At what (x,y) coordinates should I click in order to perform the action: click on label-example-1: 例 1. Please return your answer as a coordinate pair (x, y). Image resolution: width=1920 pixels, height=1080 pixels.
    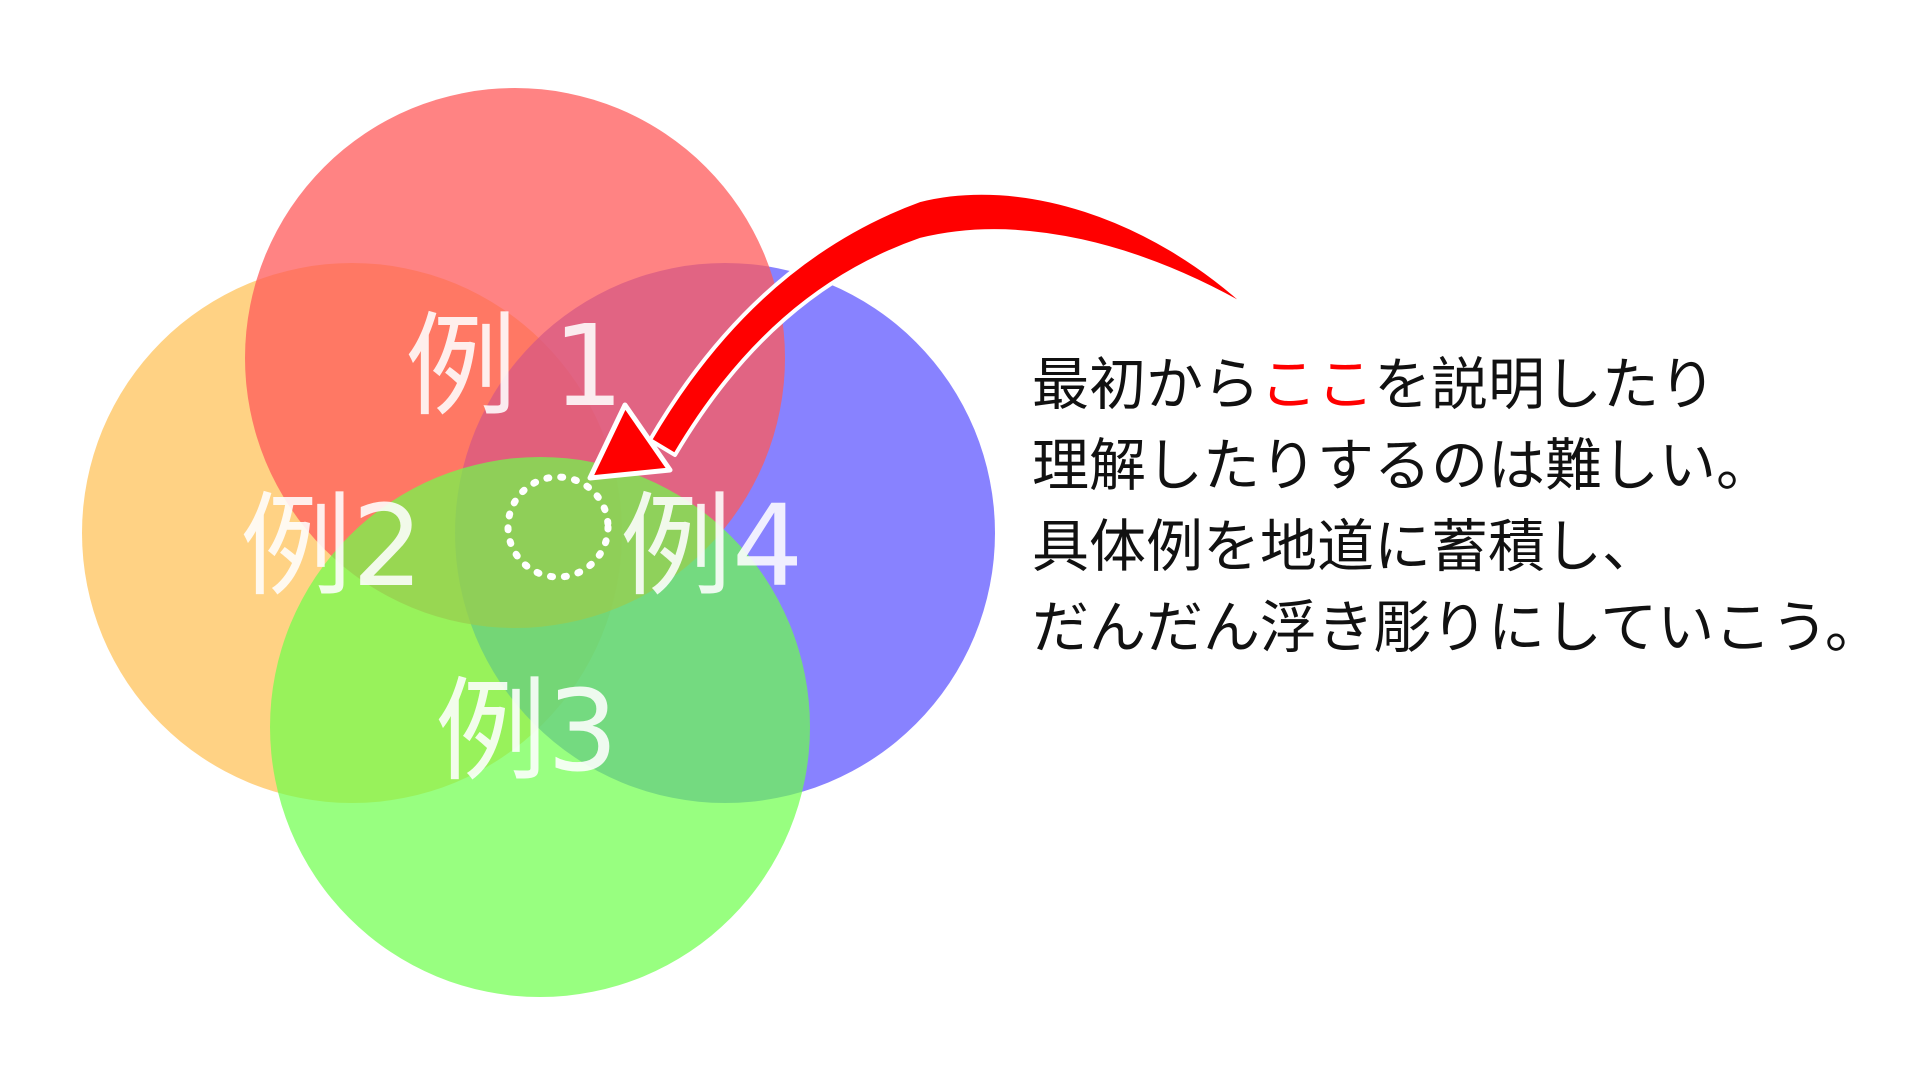
    Looking at the image, I should click on (514, 367).